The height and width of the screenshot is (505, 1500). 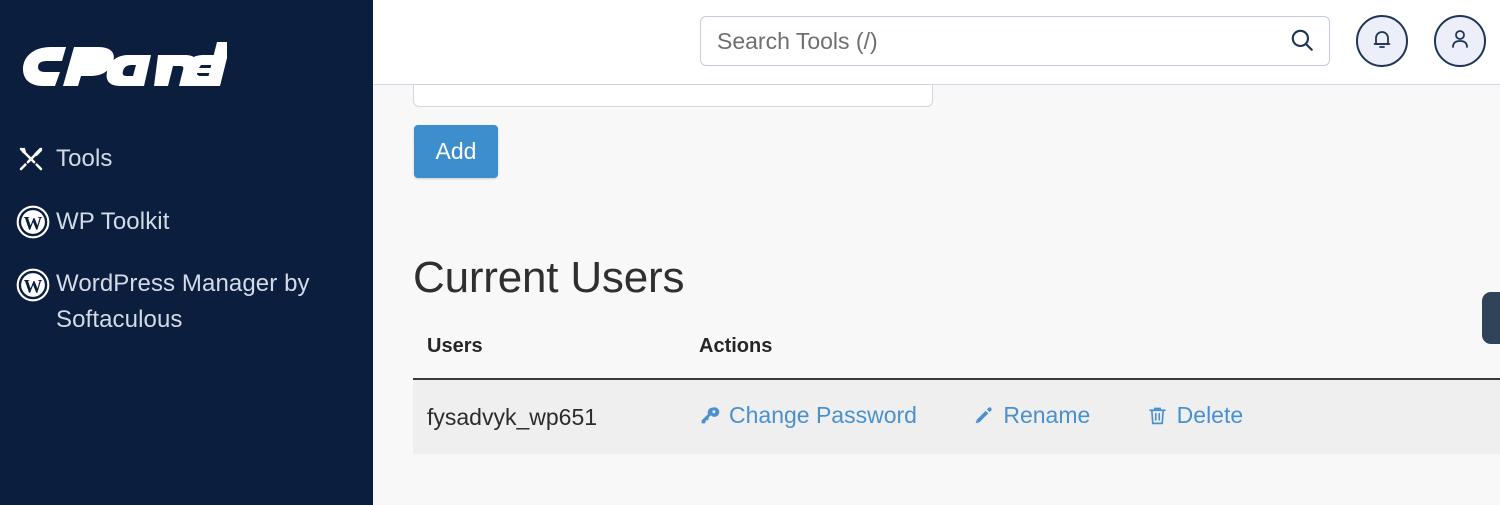 I want to click on sidebar-item-wp-toolkit: W WP Toolkit, so click(x=186, y=222).